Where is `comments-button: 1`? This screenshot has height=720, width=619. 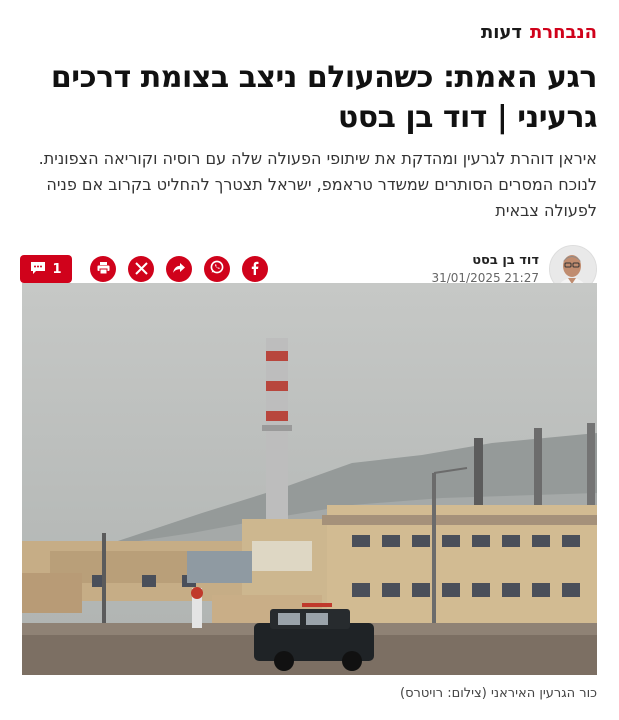
comments-button: 1 is located at coordinates (46, 269).